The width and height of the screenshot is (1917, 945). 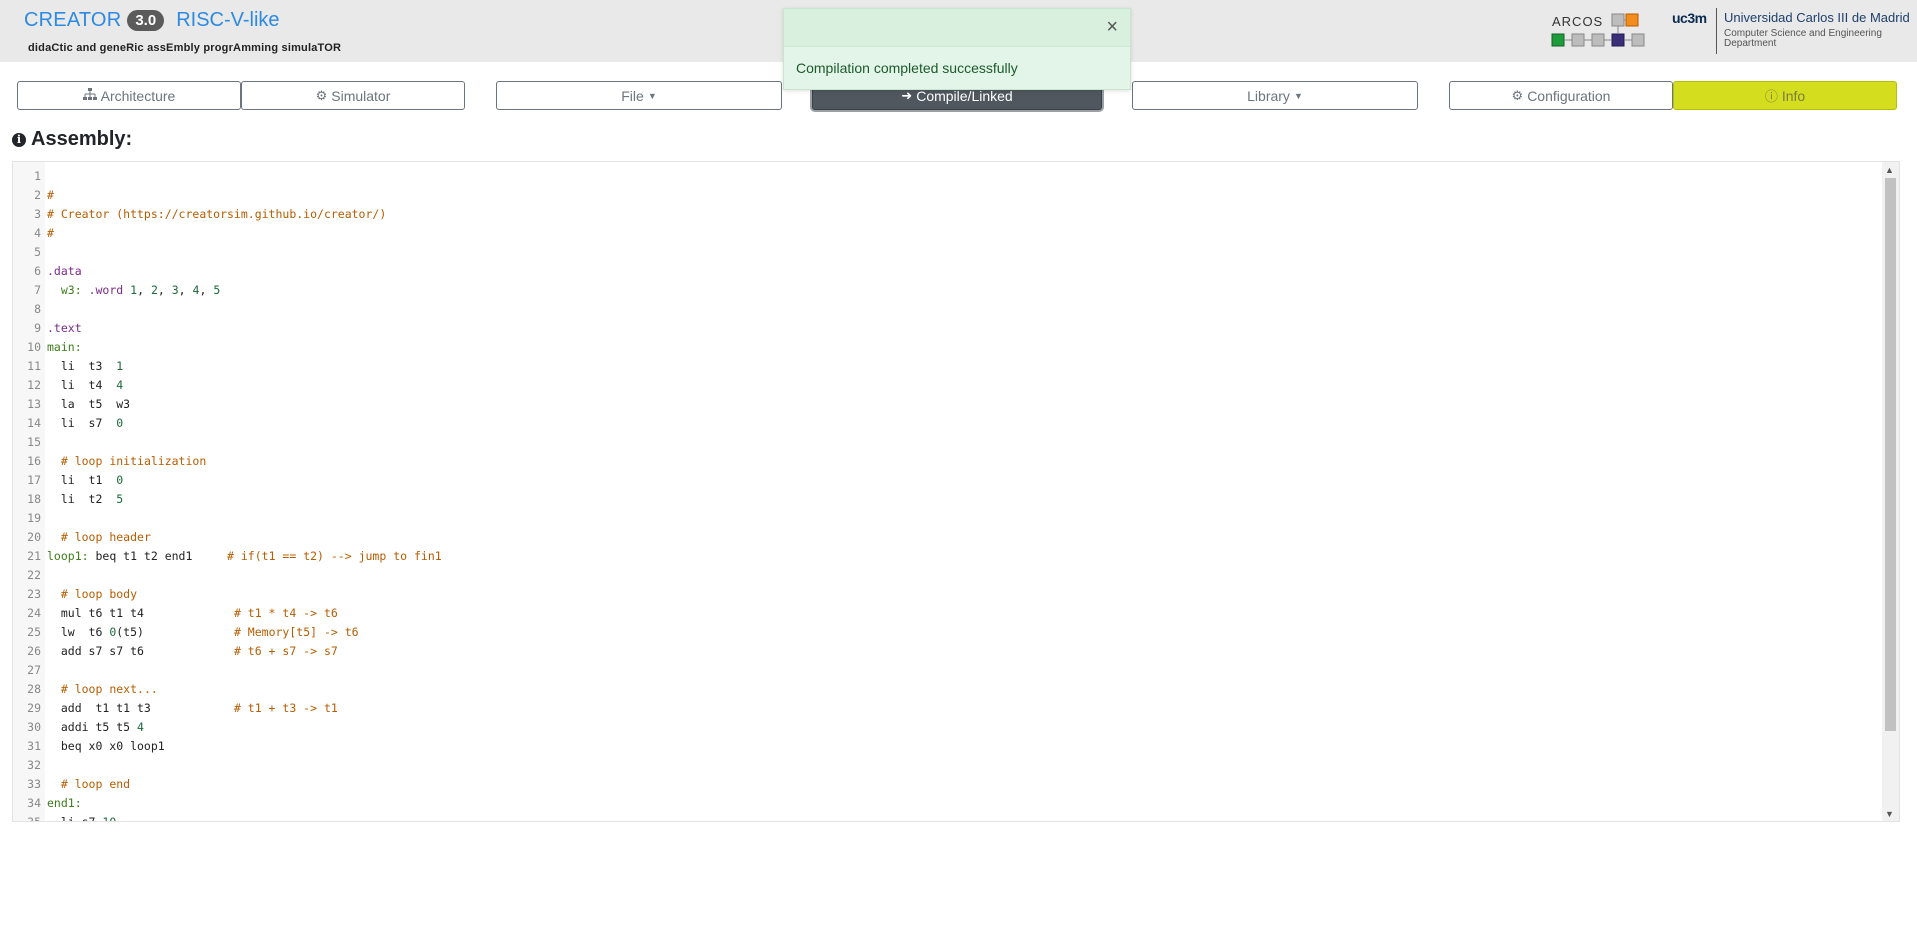 I want to click on code-line: 33 # loop end, so click(x=948, y=784).